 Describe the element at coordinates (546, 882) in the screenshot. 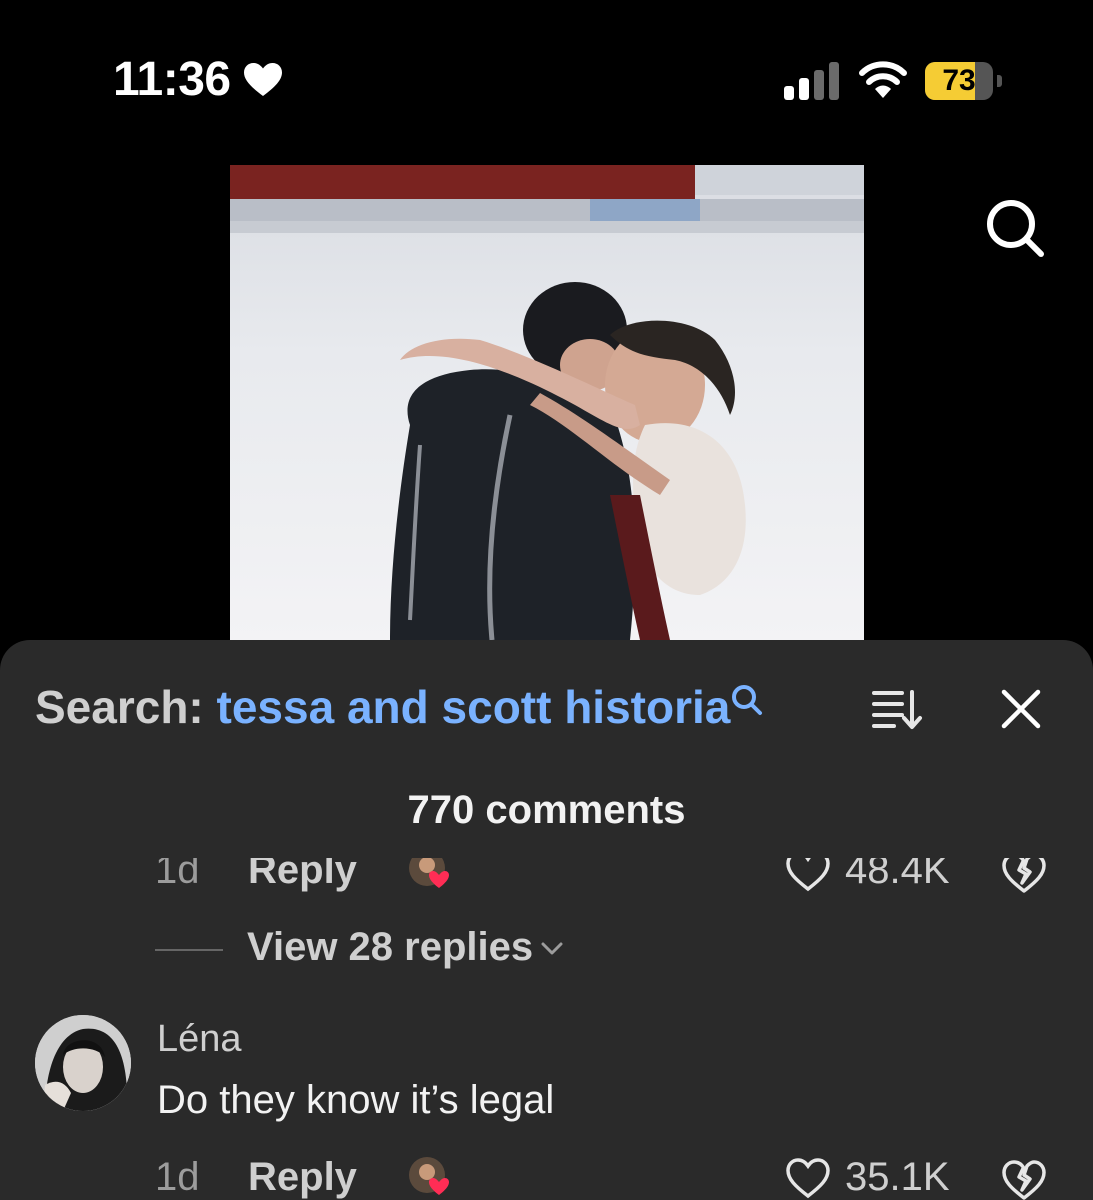

I see `previous-comment-meta: 1d Reply 48.4K` at that location.